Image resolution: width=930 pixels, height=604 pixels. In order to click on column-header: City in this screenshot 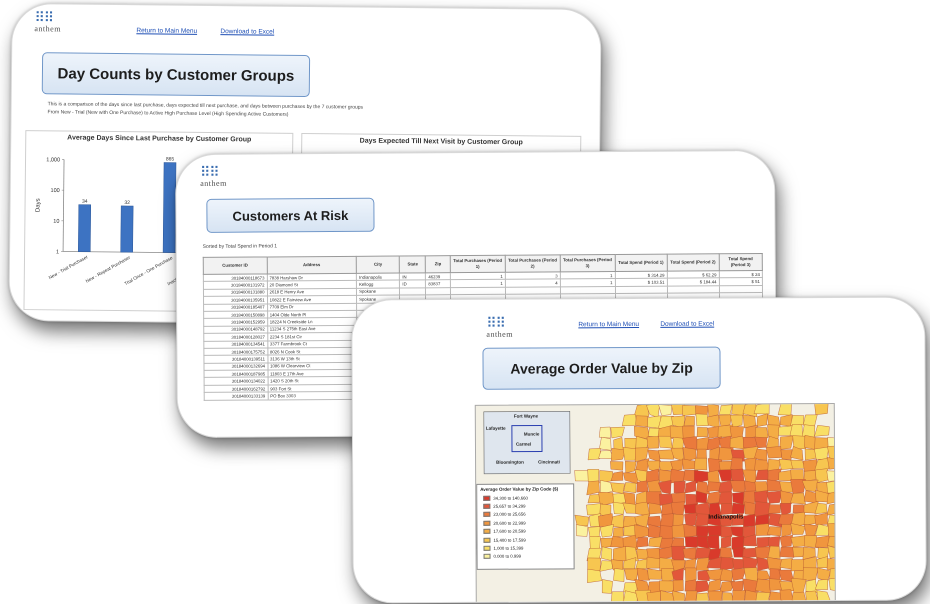, I will do `click(378, 265)`.